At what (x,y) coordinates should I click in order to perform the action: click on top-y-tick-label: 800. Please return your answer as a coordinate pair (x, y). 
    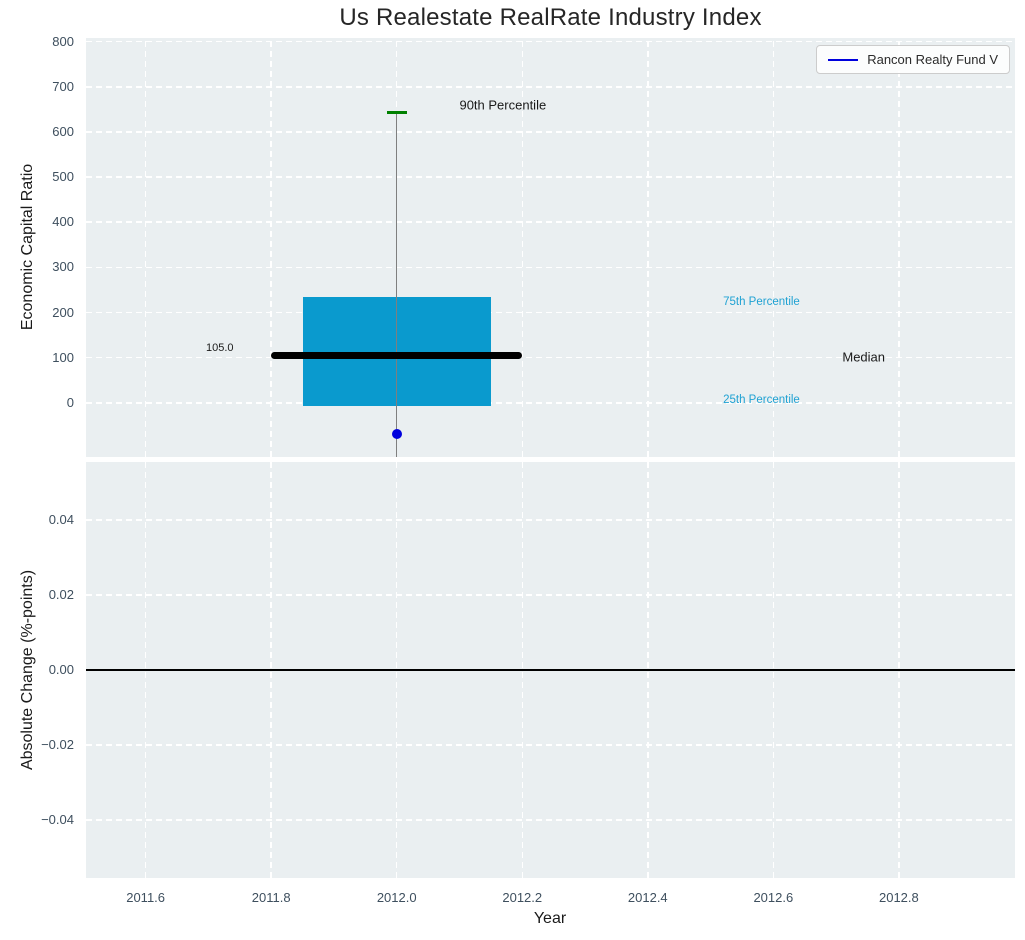
    Looking at the image, I should click on (63, 41).